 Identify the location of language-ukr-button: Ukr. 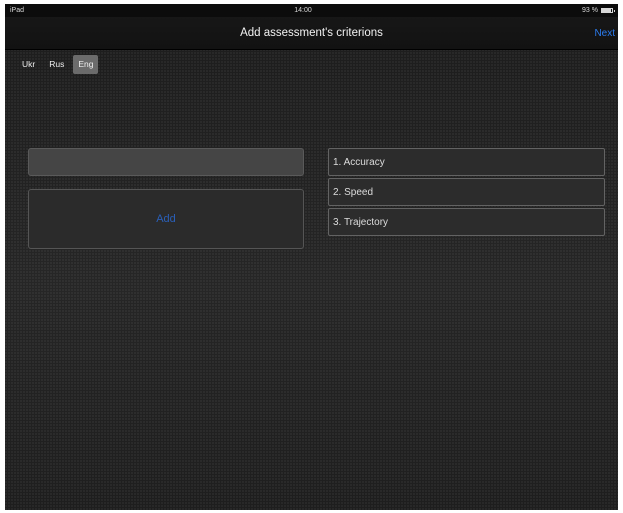
(28, 64).